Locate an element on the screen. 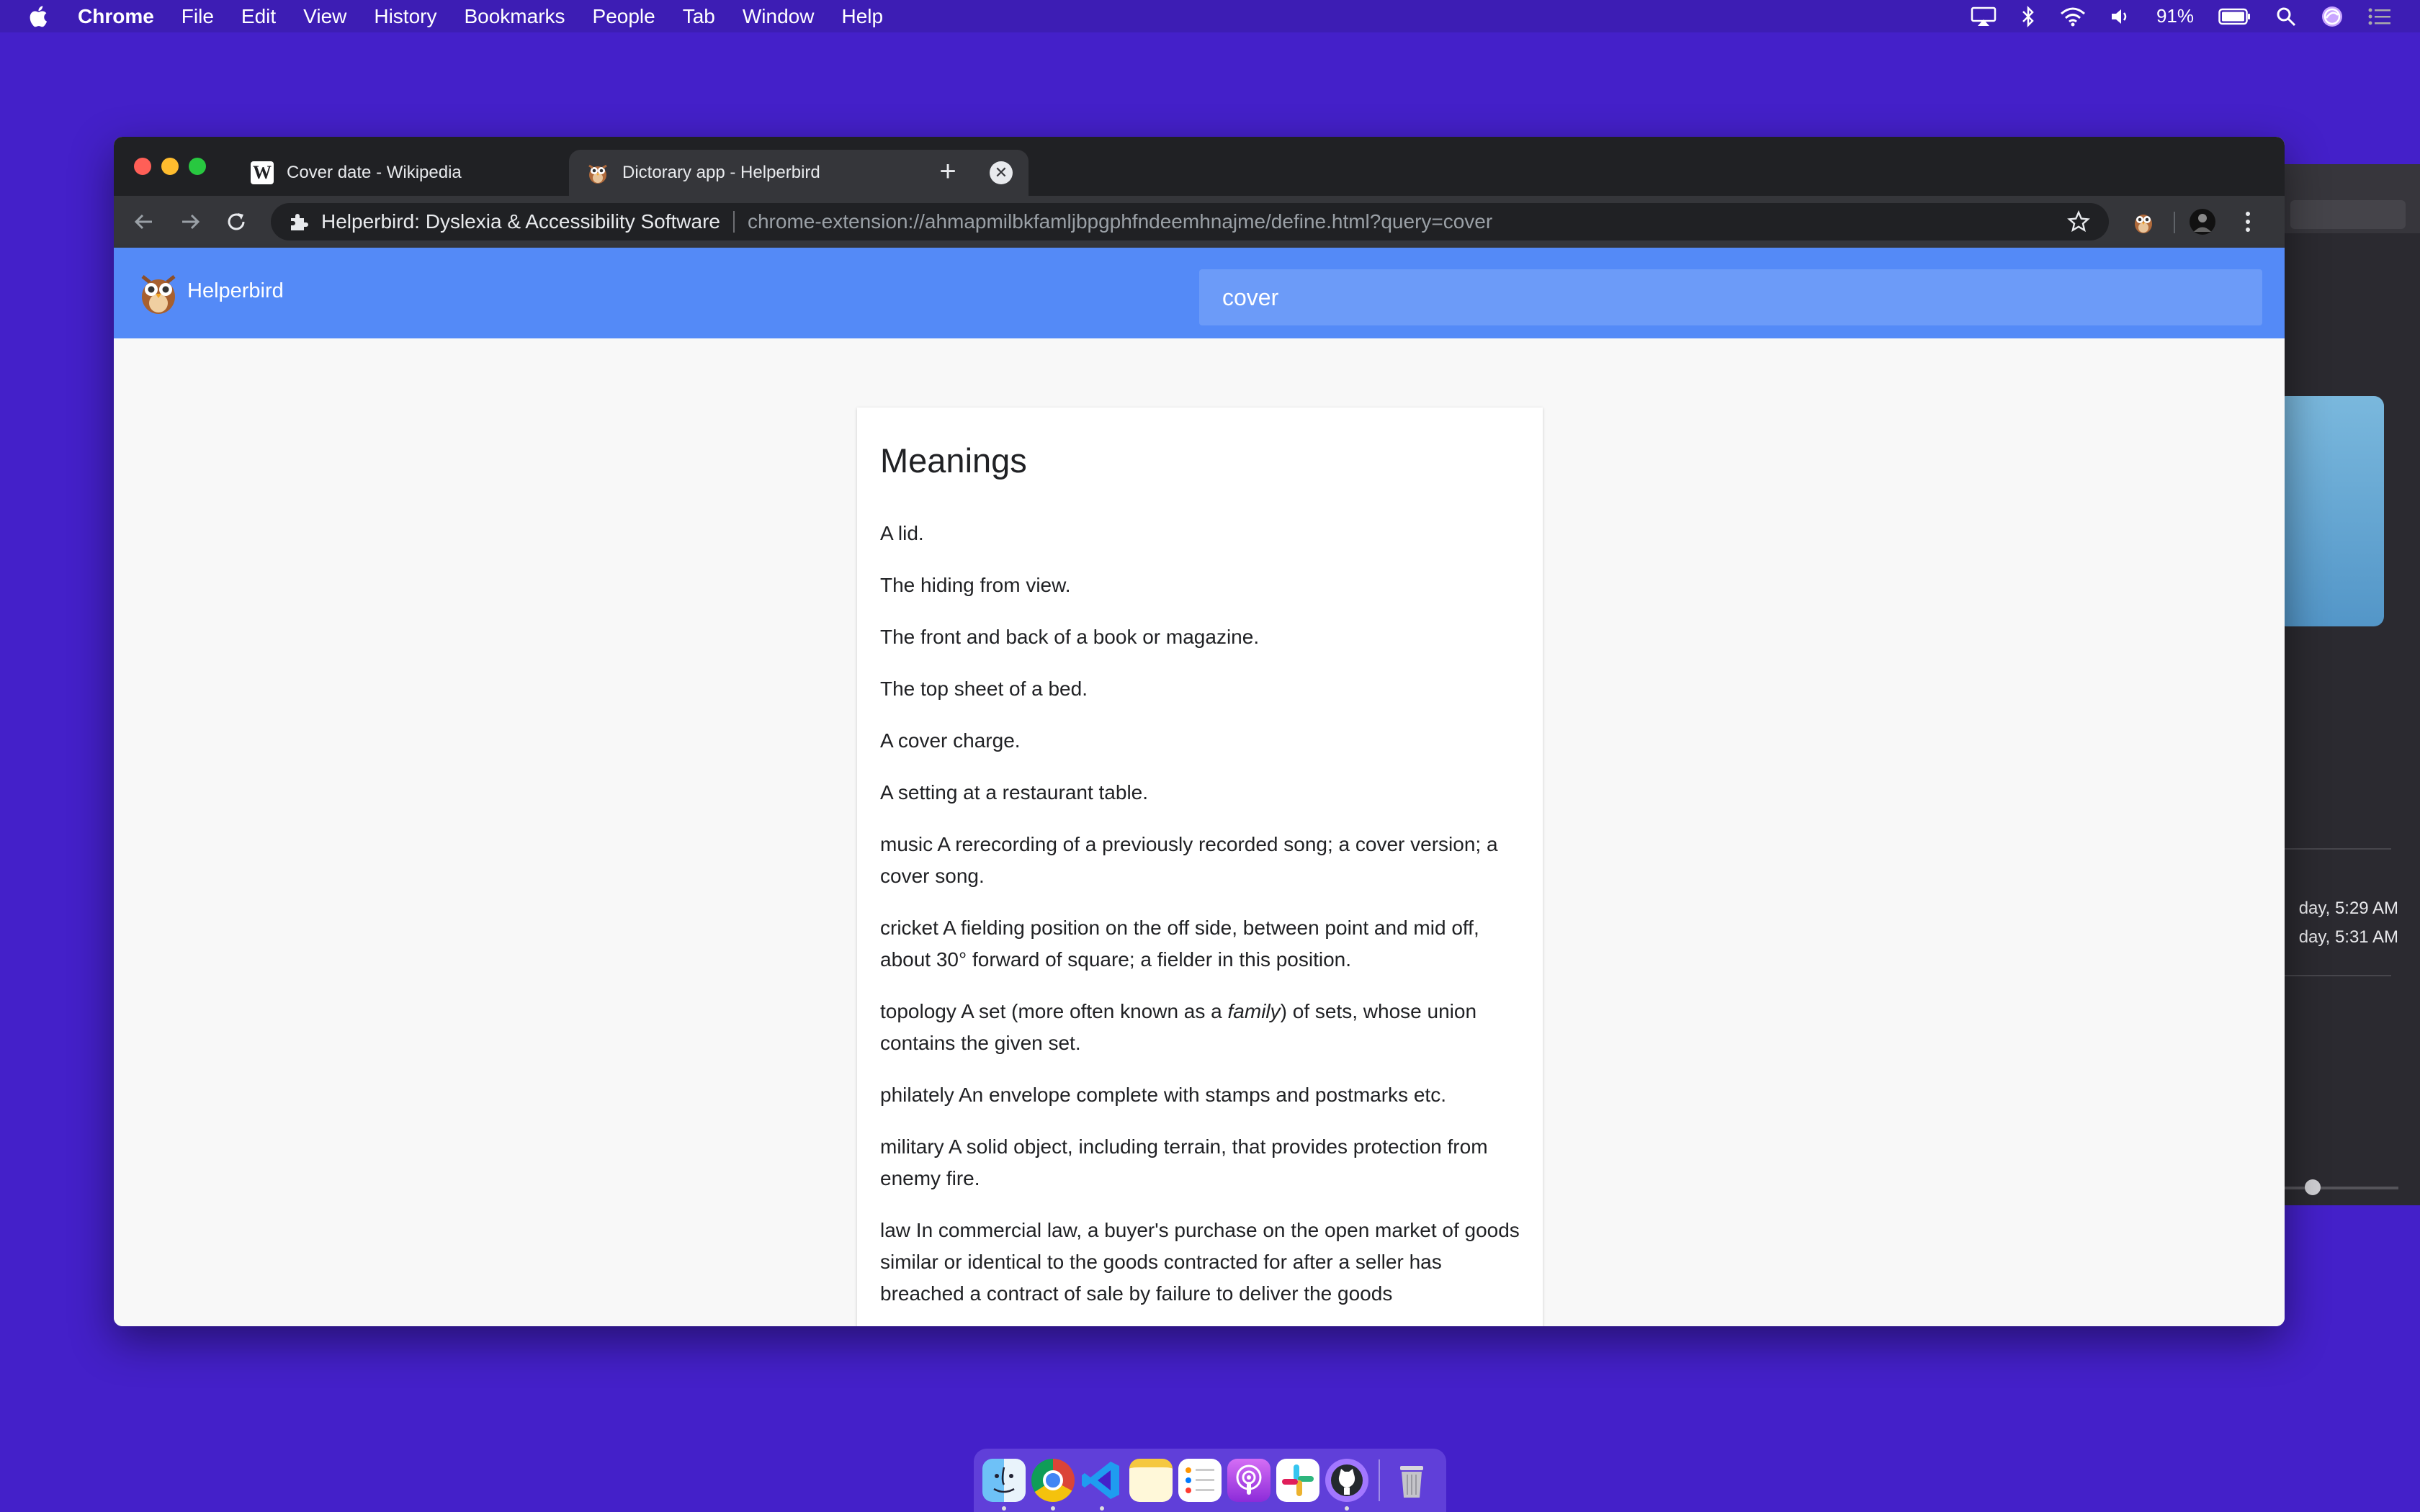  maximize-window-button is located at coordinates (197, 166).